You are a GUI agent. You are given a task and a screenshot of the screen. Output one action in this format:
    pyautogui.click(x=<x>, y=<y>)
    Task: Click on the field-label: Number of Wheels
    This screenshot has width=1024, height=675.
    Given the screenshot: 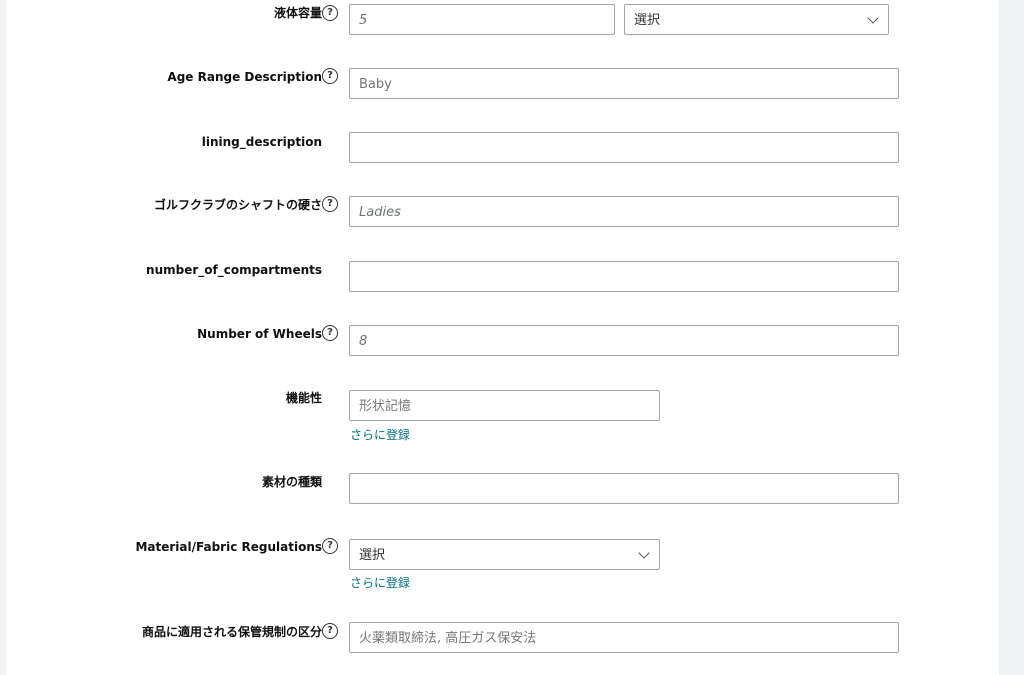 What is the action you would take?
    pyautogui.click(x=259, y=334)
    